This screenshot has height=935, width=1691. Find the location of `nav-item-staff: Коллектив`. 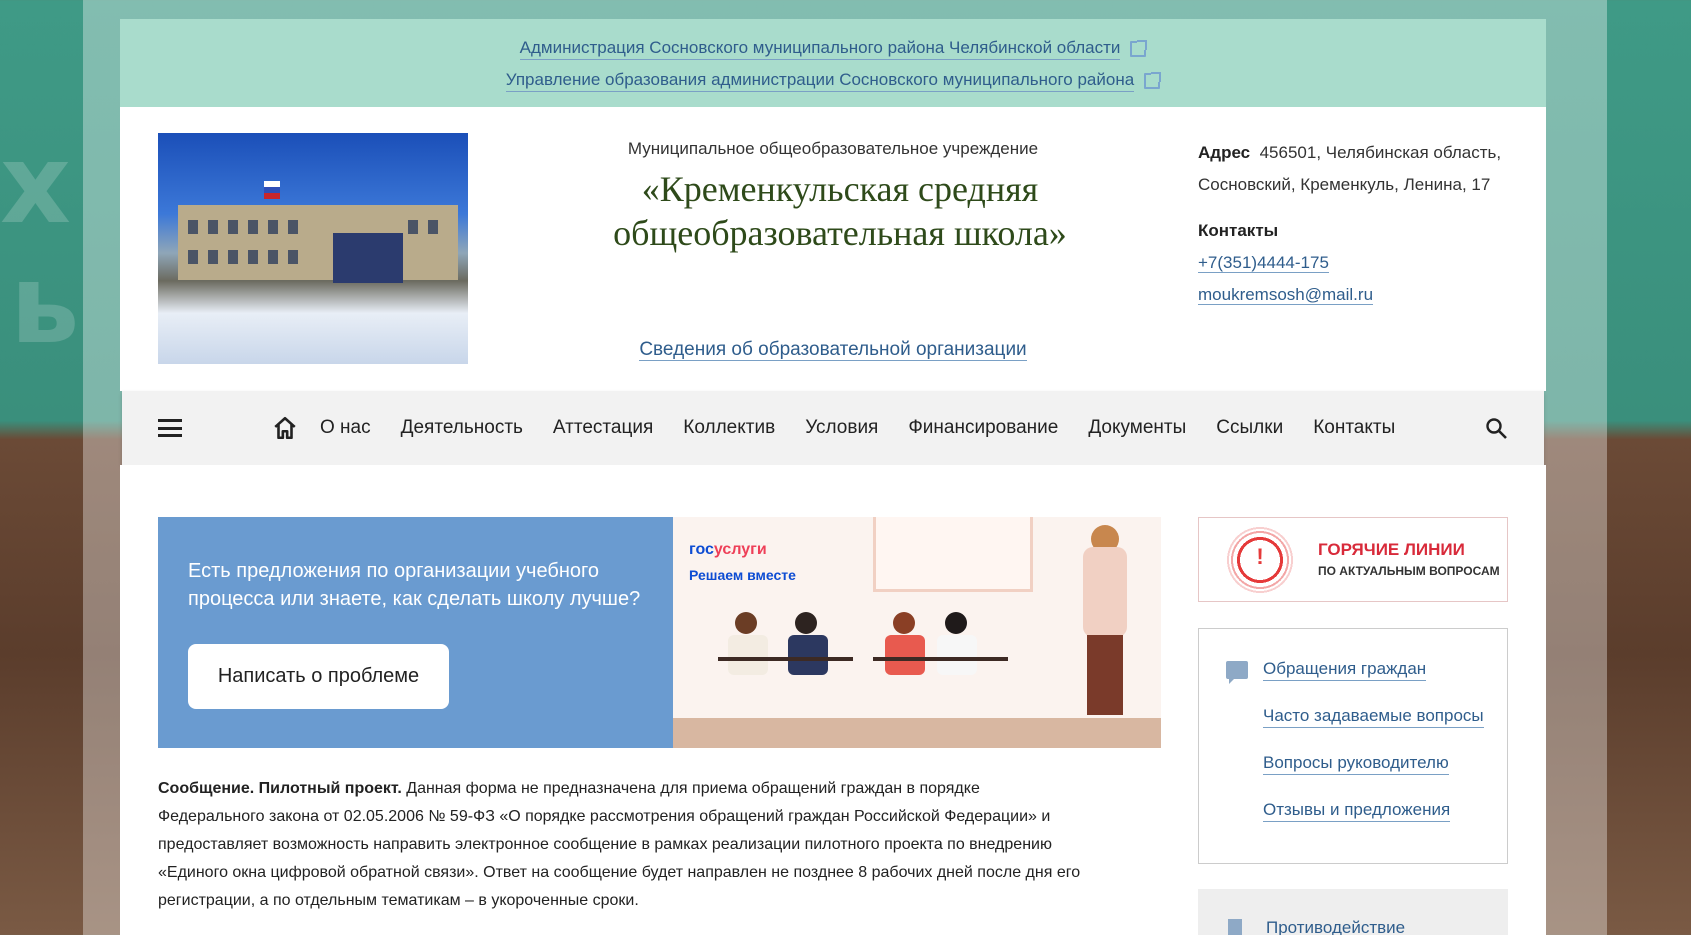

nav-item-staff: Коллектив is located at coordinates (729, 428).